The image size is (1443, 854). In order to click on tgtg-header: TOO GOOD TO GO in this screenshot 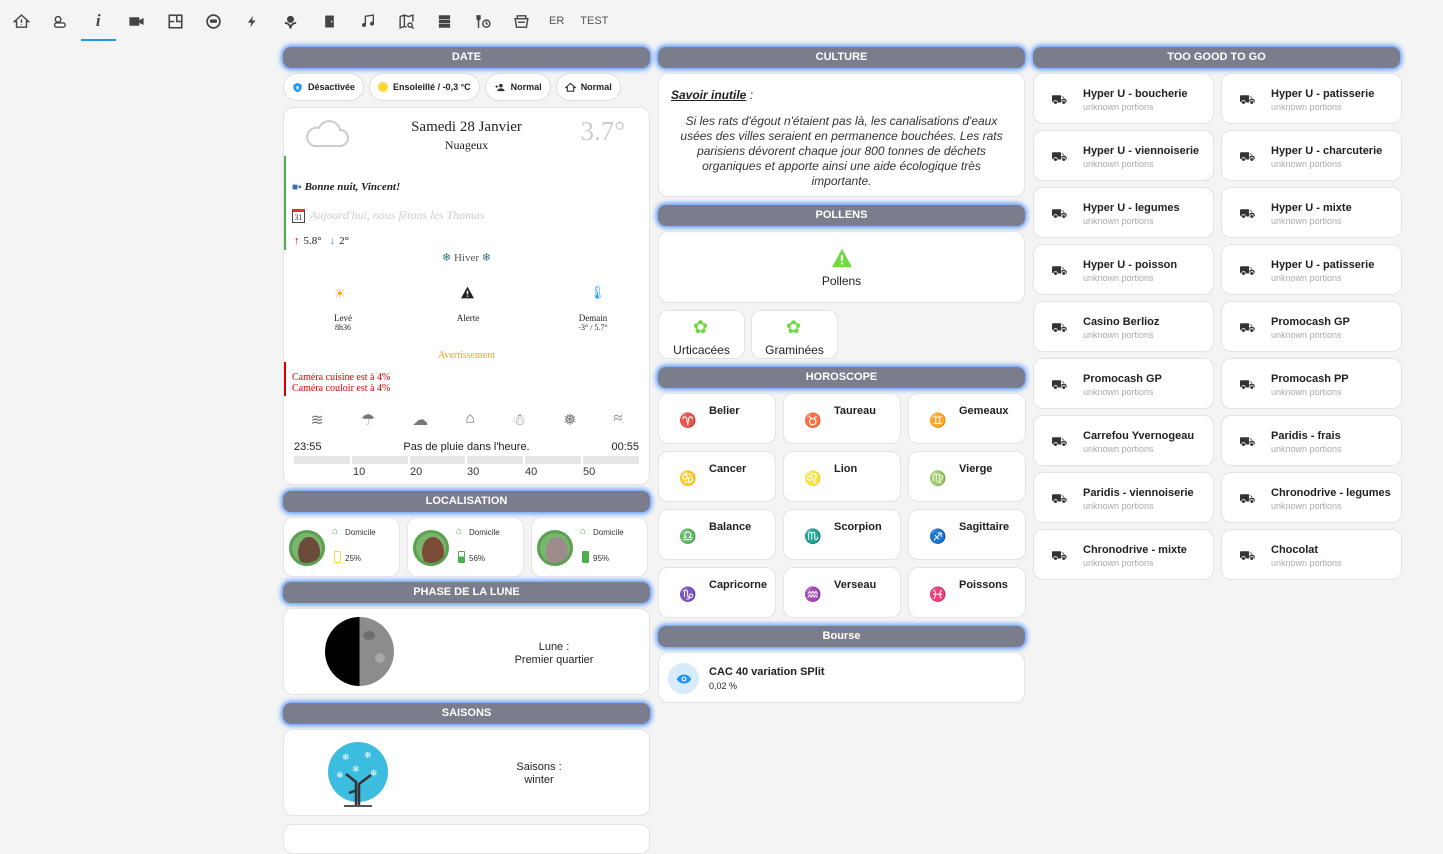, I will do `click(1216, 57)`.